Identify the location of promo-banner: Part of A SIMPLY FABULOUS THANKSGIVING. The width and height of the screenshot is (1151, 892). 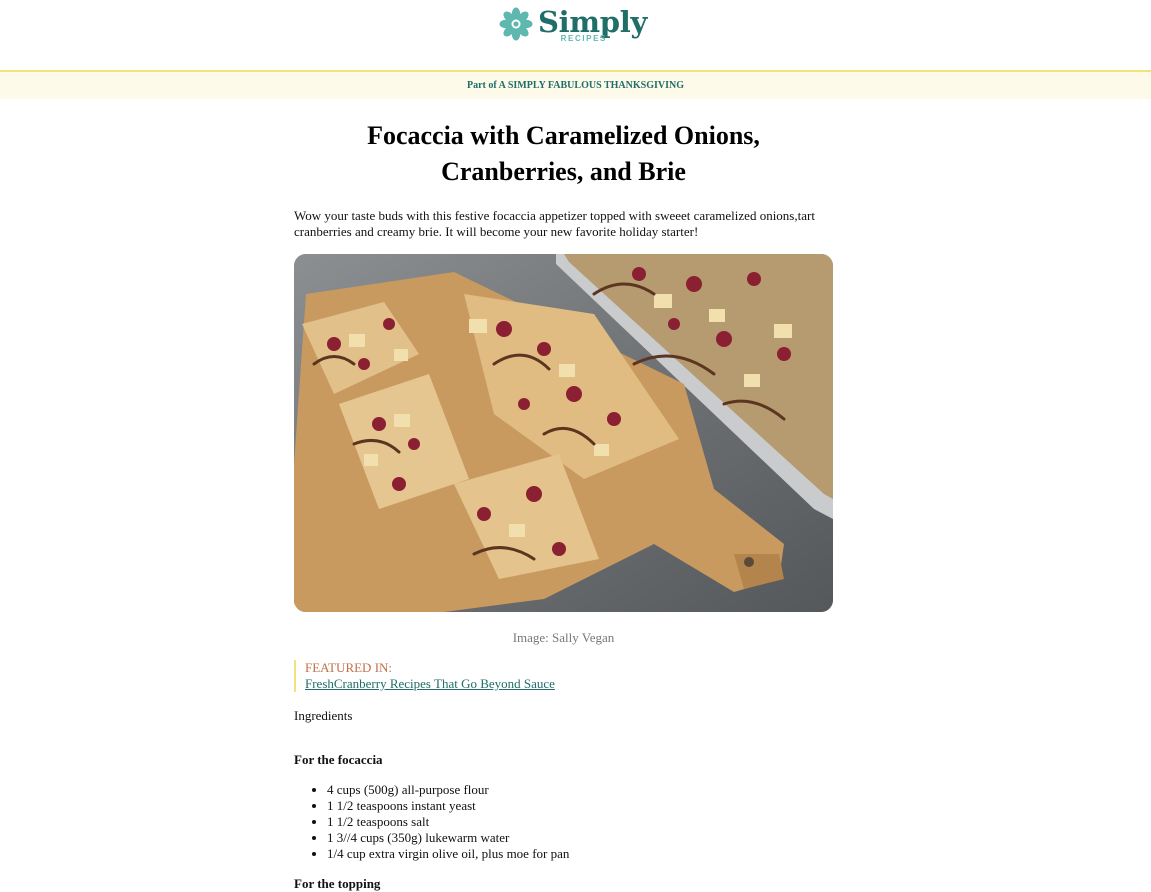
(575, 85).